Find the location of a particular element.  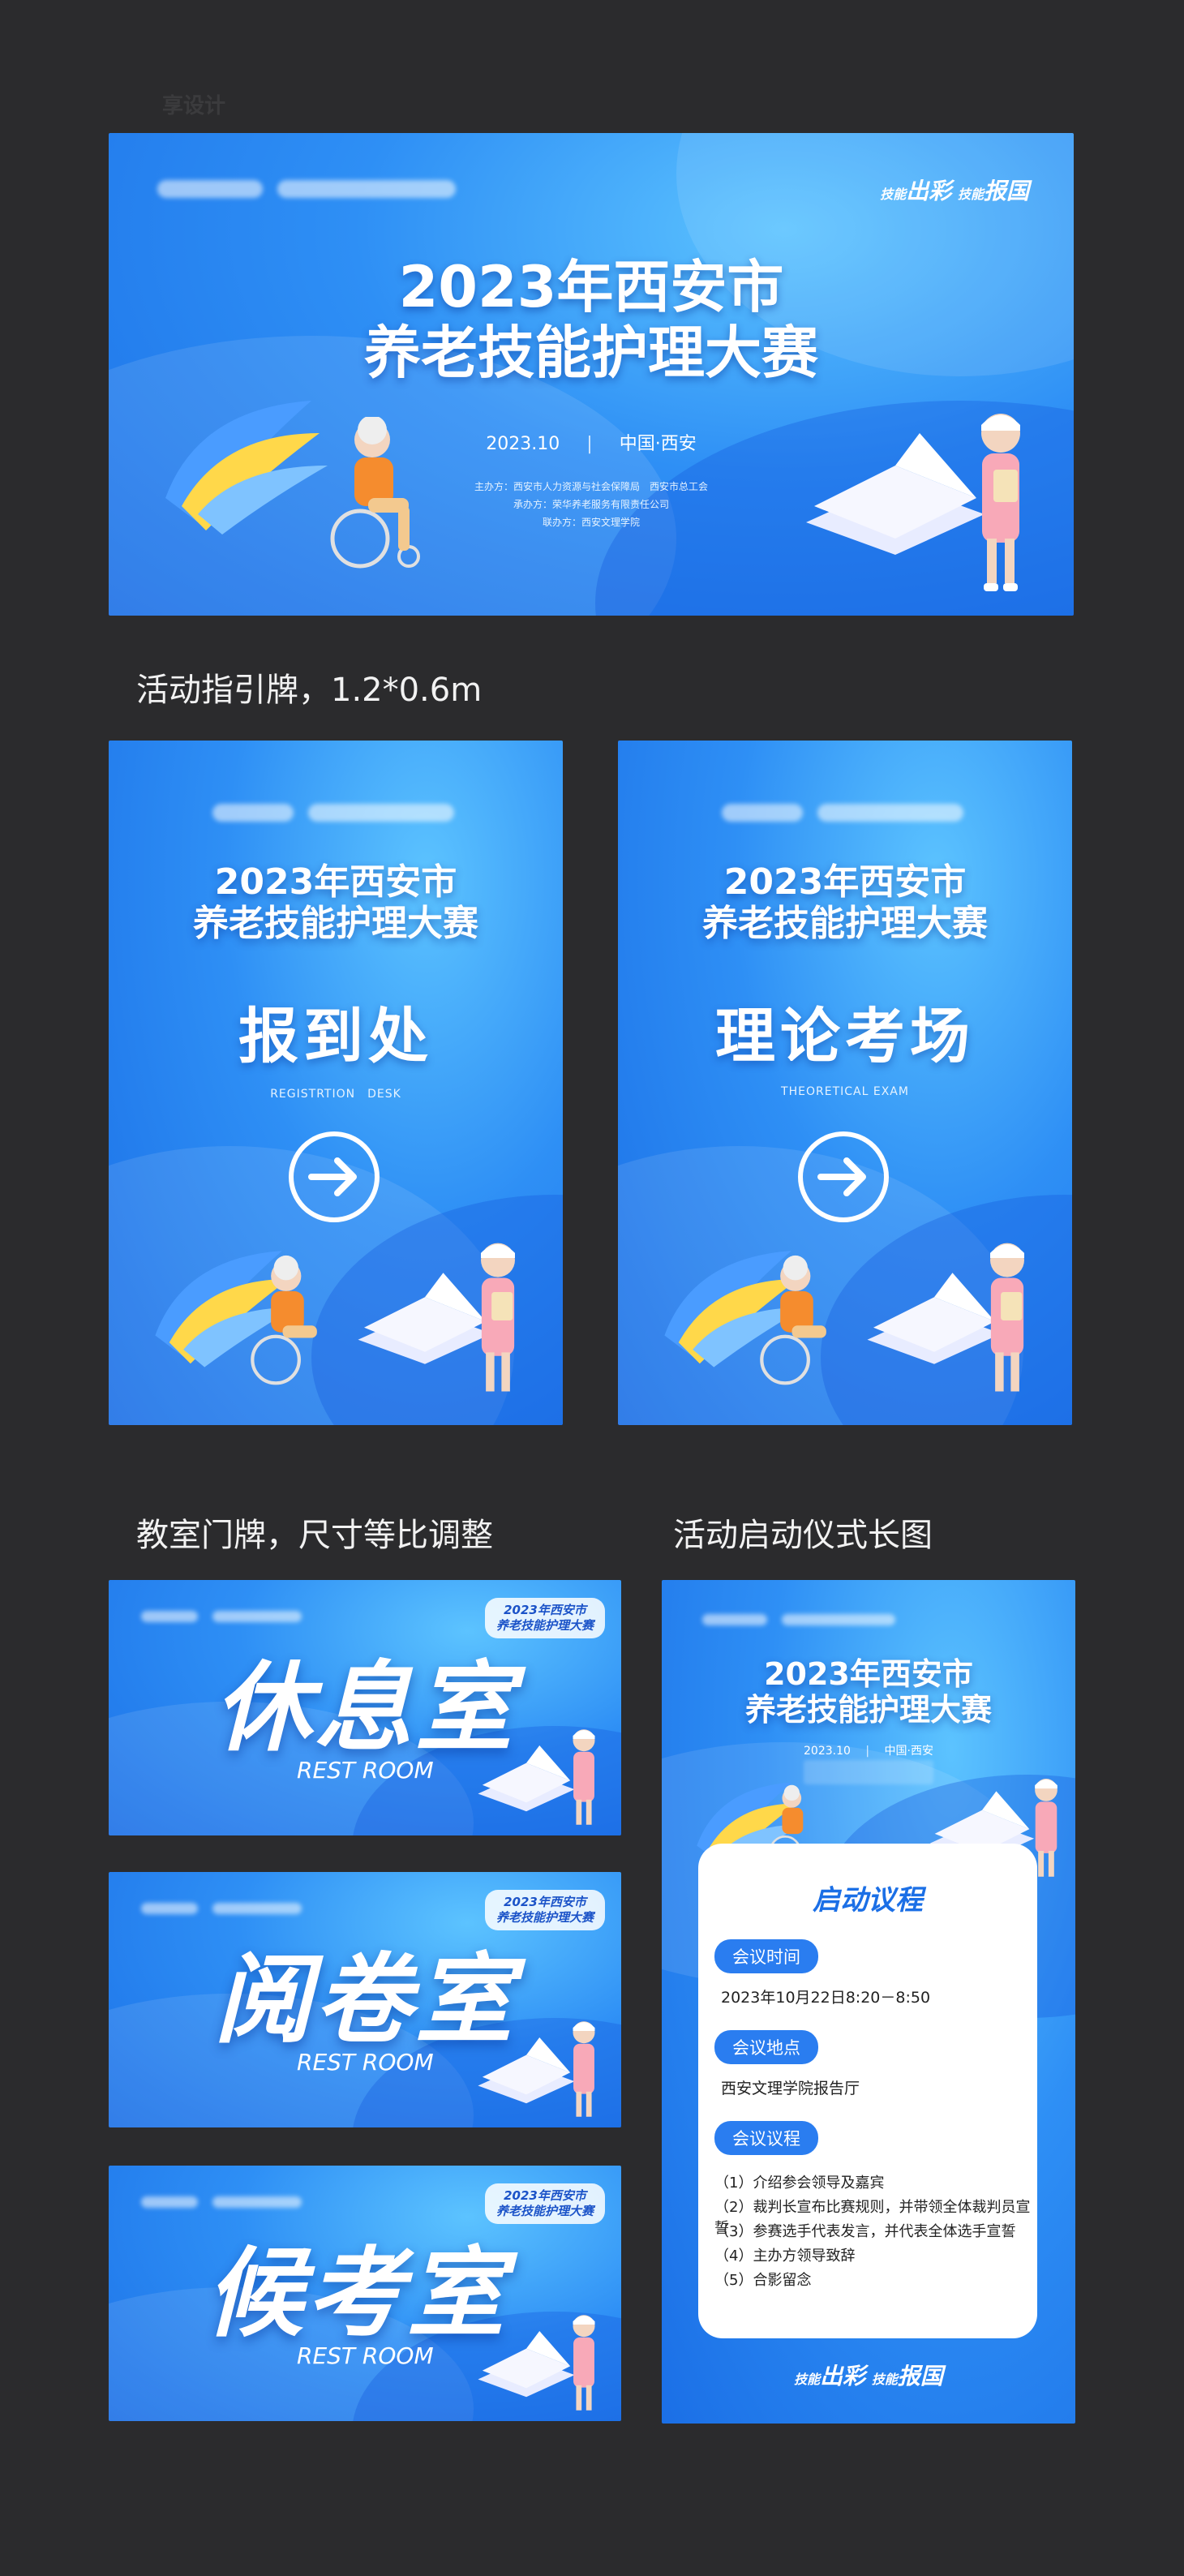

room-name: 阅卷室 is located at coordinates (365, 2001).